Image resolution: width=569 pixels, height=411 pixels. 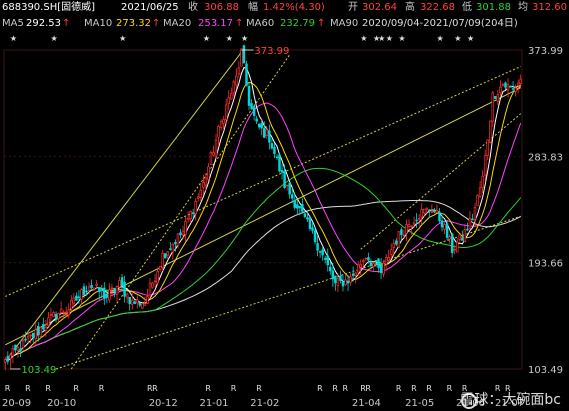 I want to click on quote-date: 2021/06/25, so click(x=150, y=7).